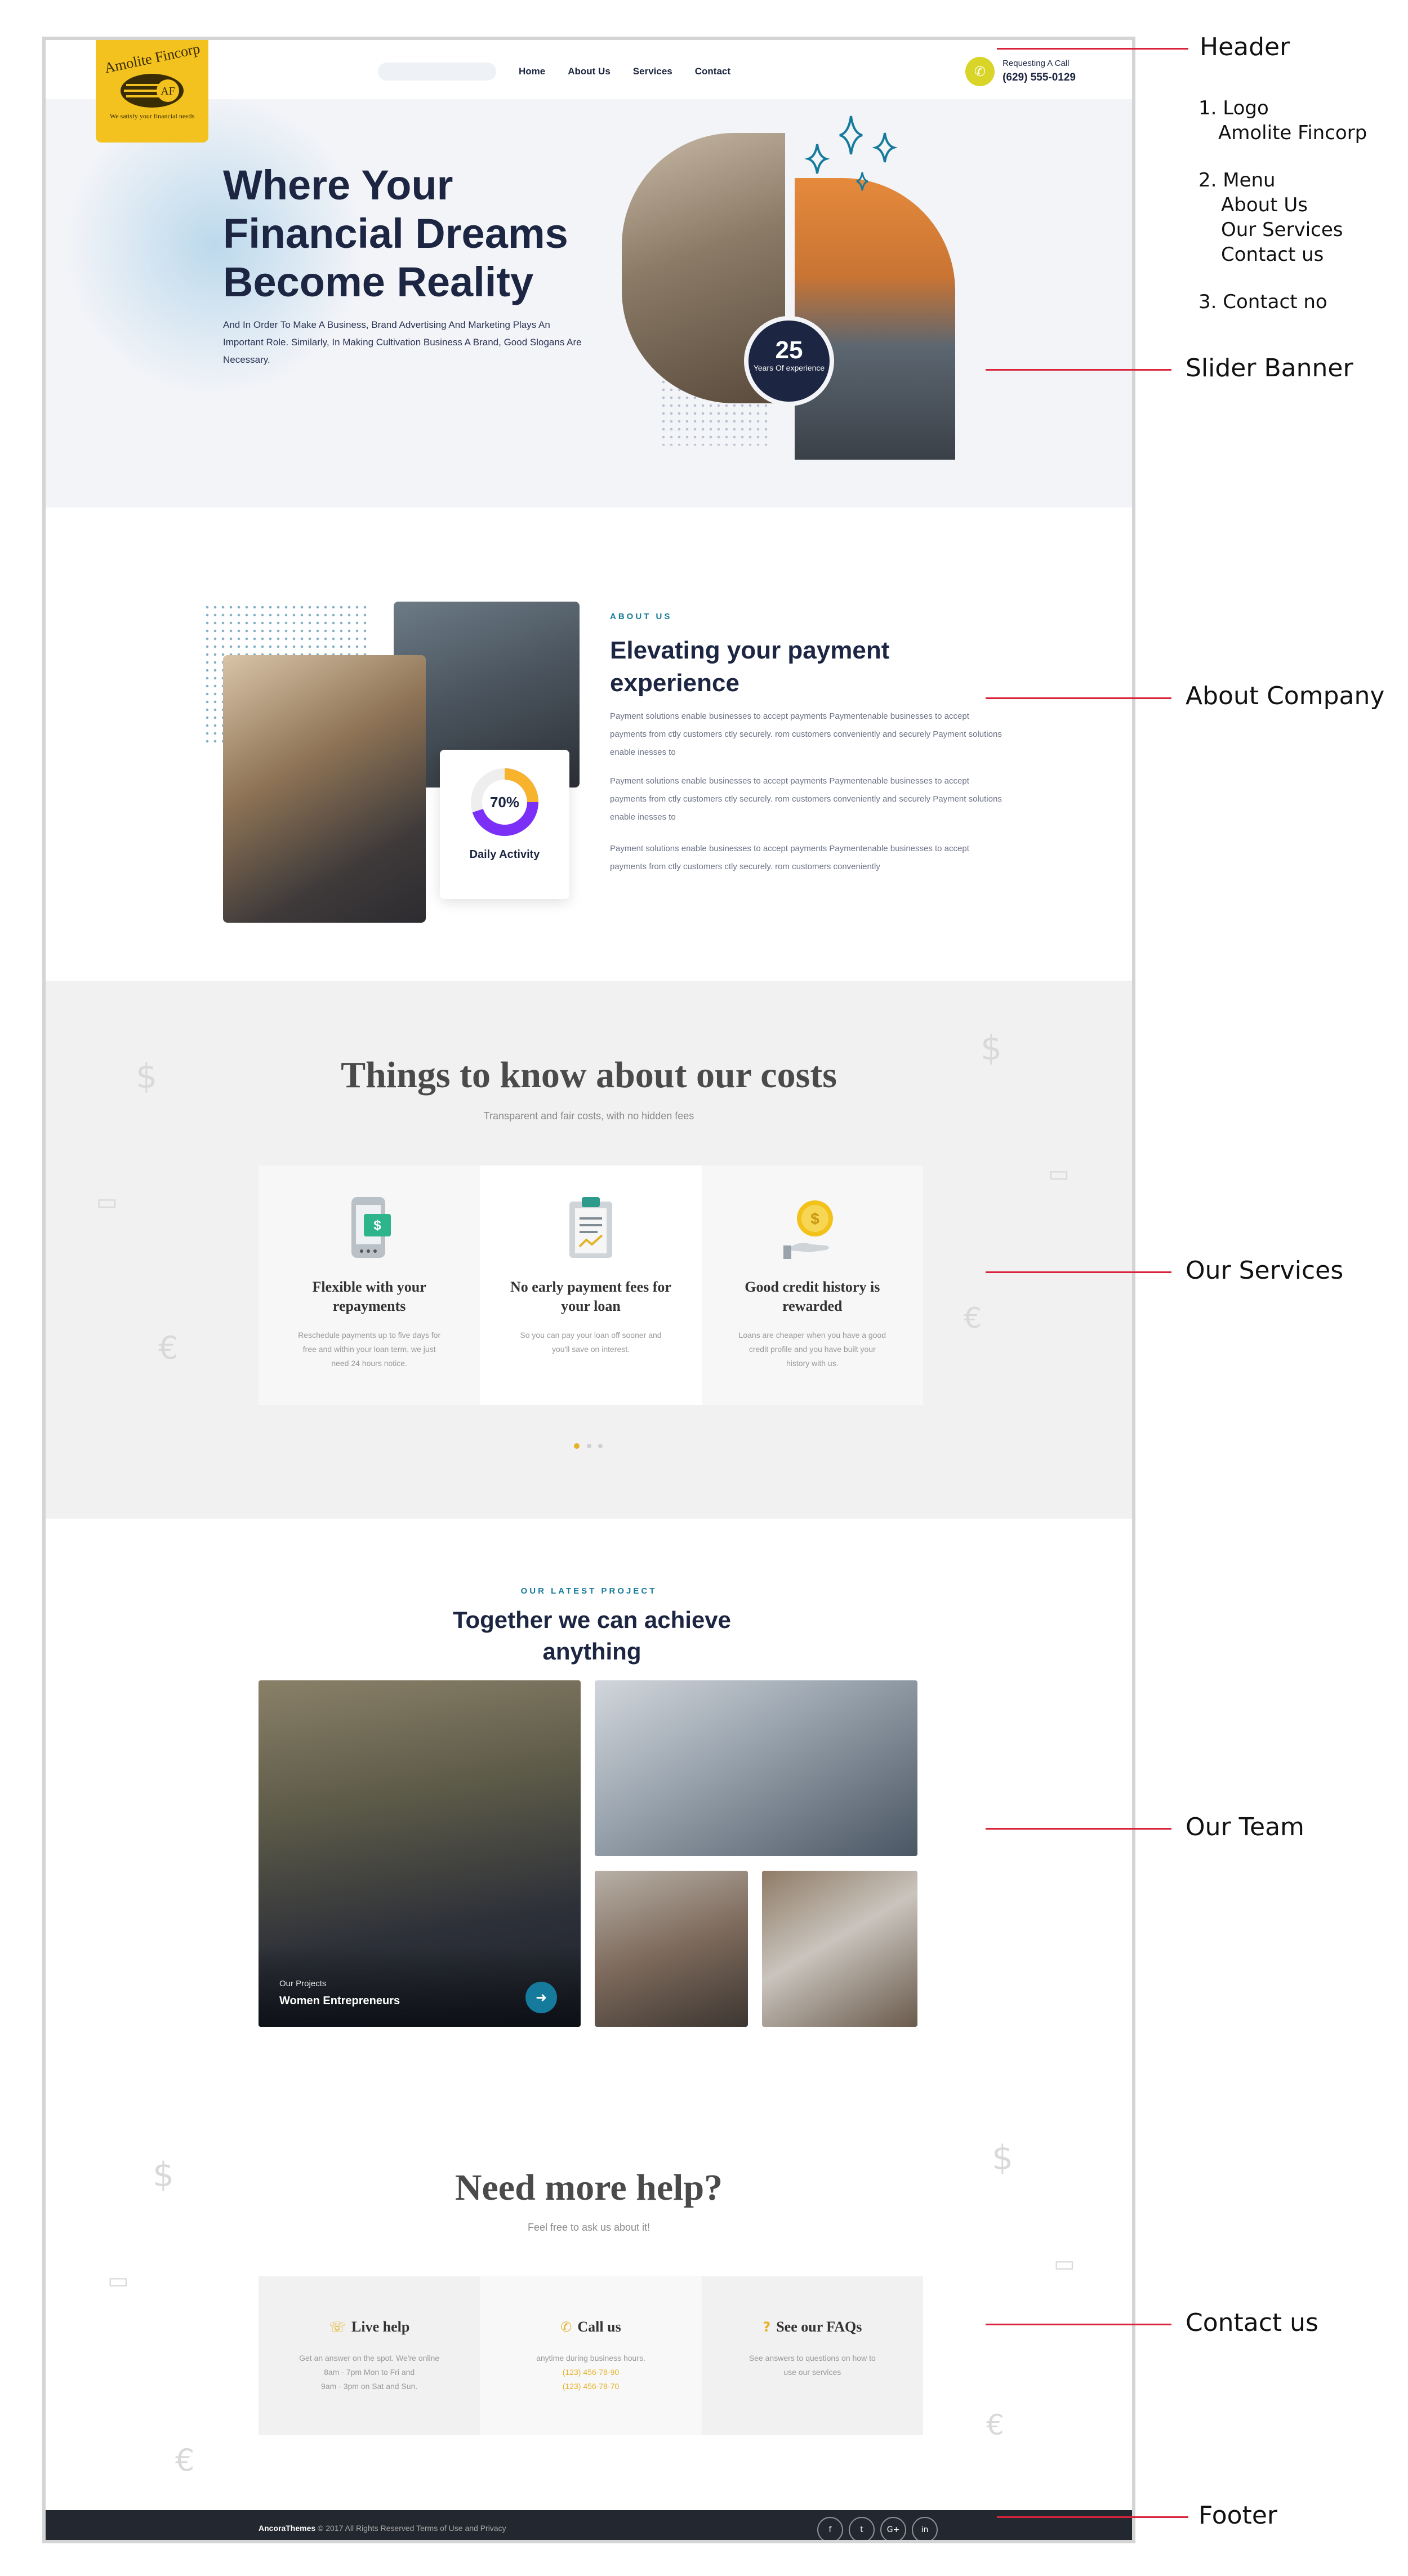 The image size is (1408, 2576). Describe the element at coordinates (592, 1446) in the screenshot. I see `carousel-pagination` at that location.